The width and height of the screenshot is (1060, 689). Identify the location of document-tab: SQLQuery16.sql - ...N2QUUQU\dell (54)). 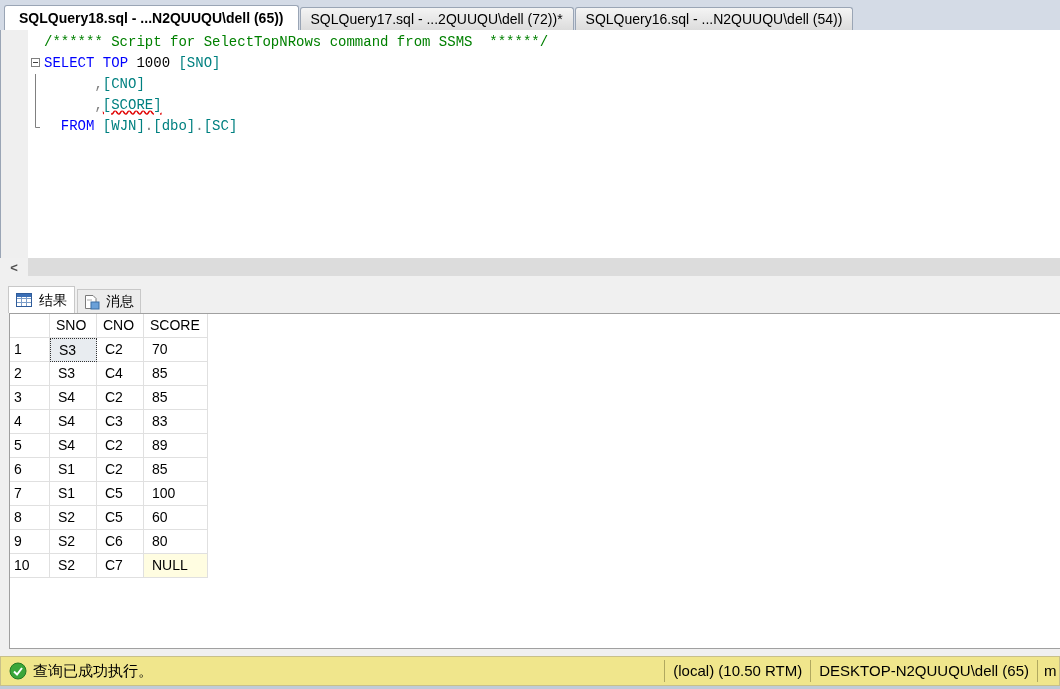
(714, 18).